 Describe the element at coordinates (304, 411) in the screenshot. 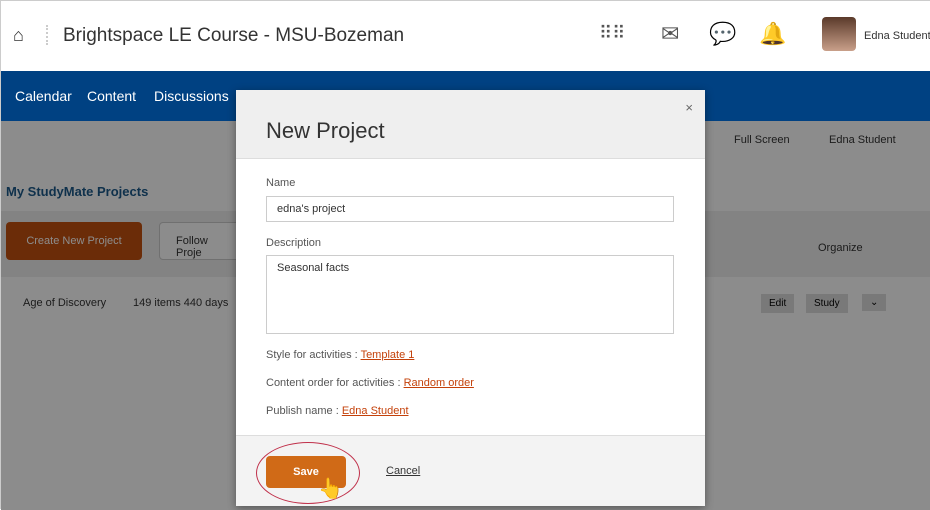

I see `publish-label: Publish name :` at that location.